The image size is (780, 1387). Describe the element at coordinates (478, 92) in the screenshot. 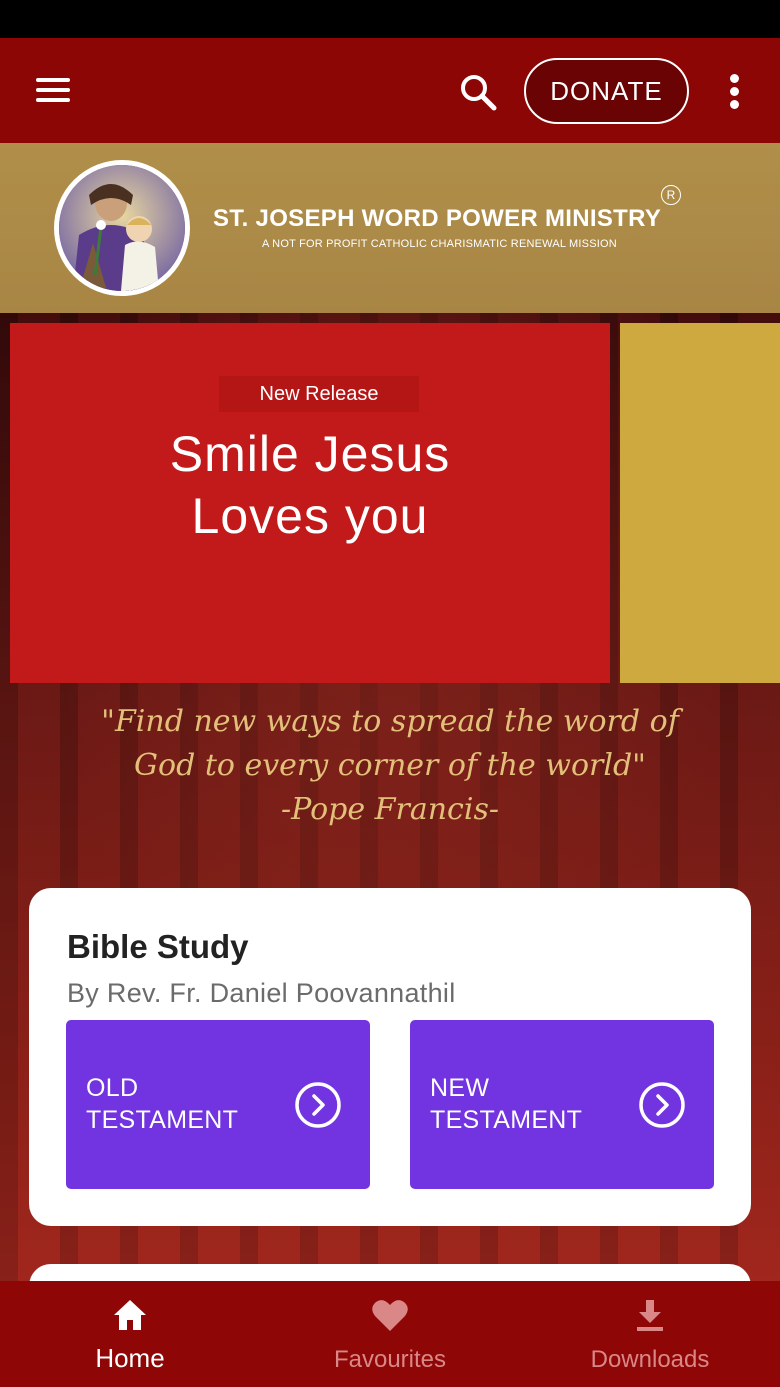

I see `search-icon` at that location.